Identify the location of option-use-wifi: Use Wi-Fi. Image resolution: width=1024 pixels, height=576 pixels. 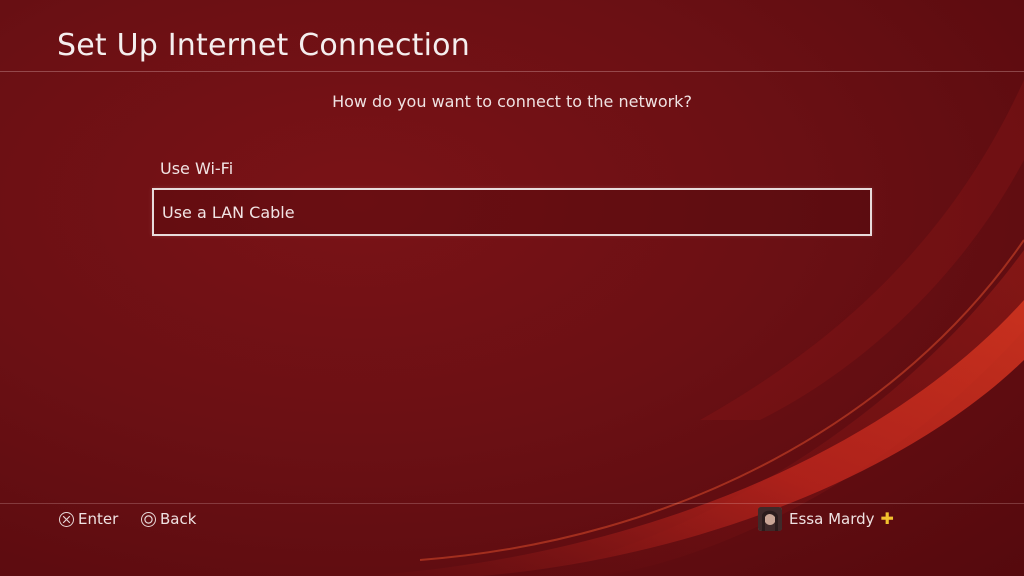
(512, 168).